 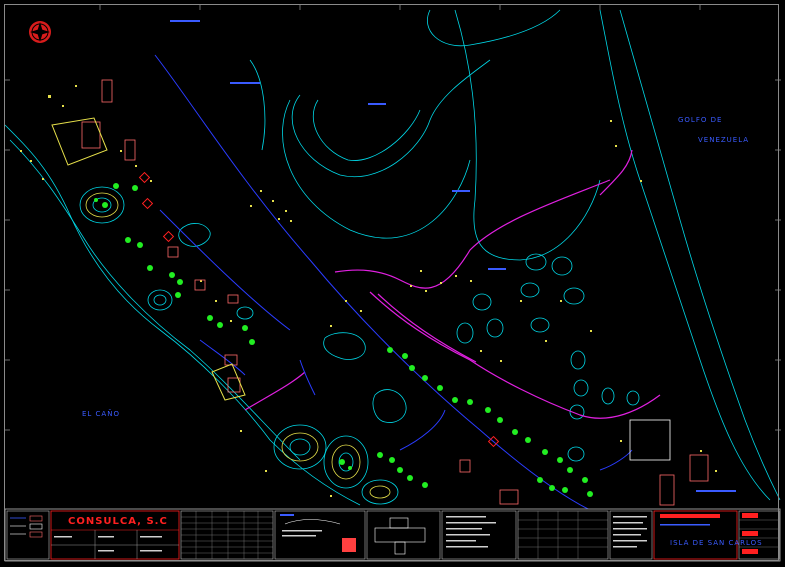 What do you see at coordinates (723, 140) in the screenshot?
I see `label-gulf-2: VENEZUELA` at bounding box center [723, 140].